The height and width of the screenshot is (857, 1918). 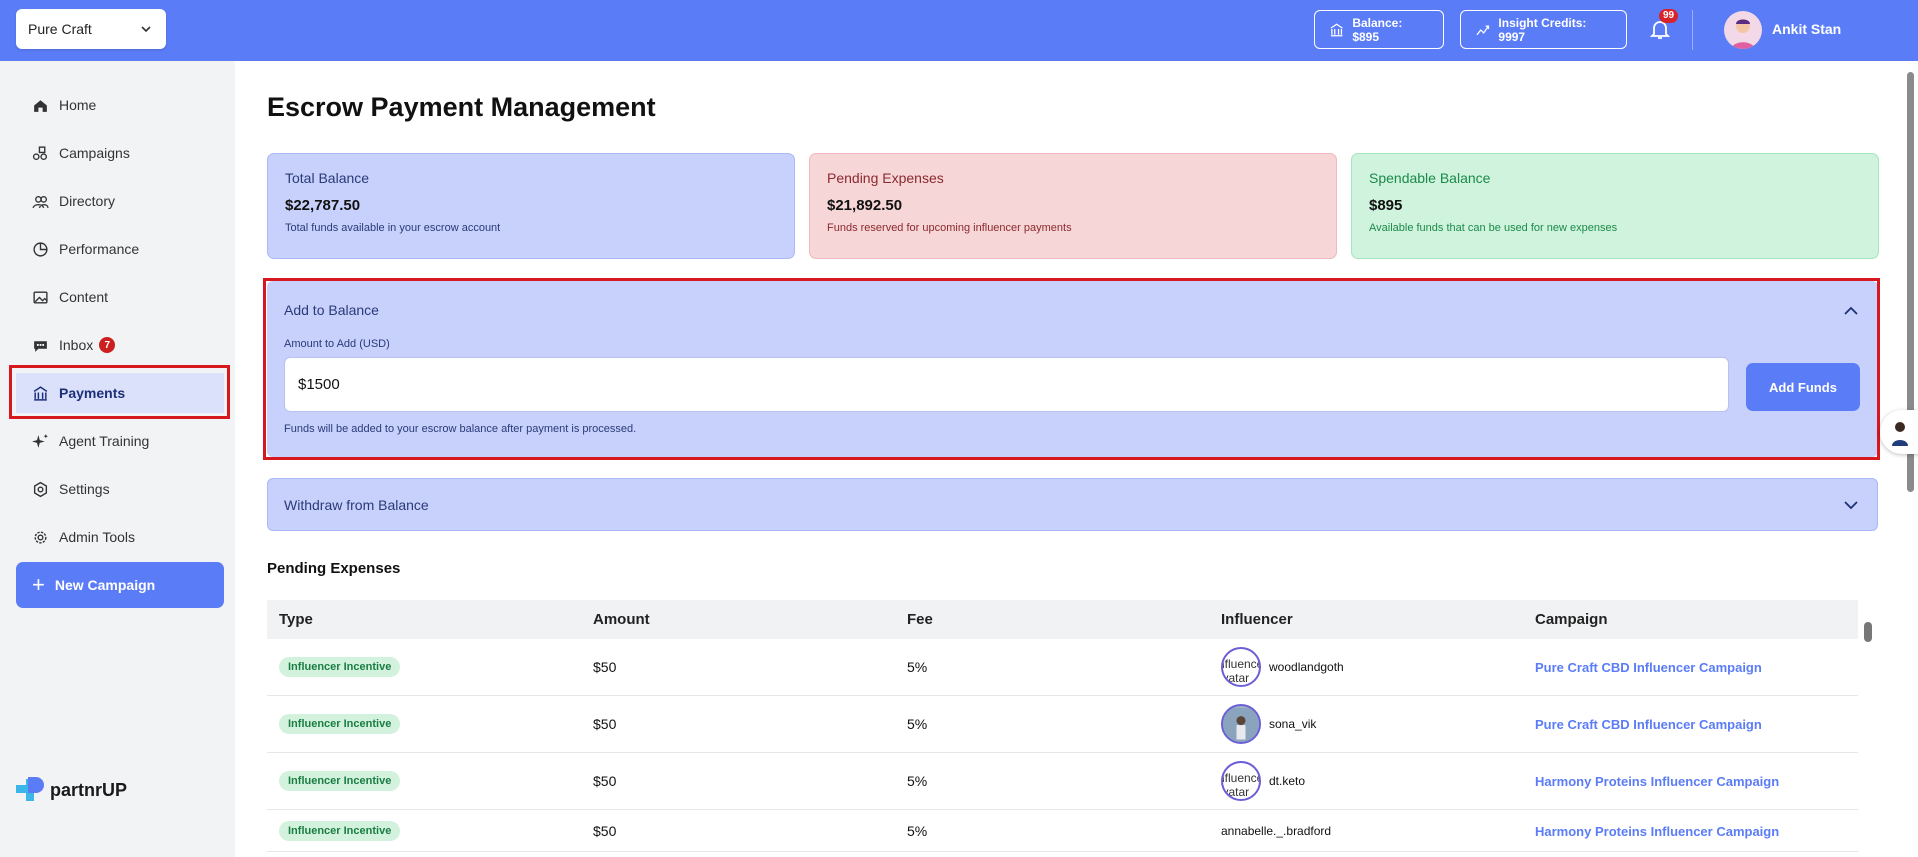 I want to click on sidebar-item-label: Inbox, so click(x=76, y=345).